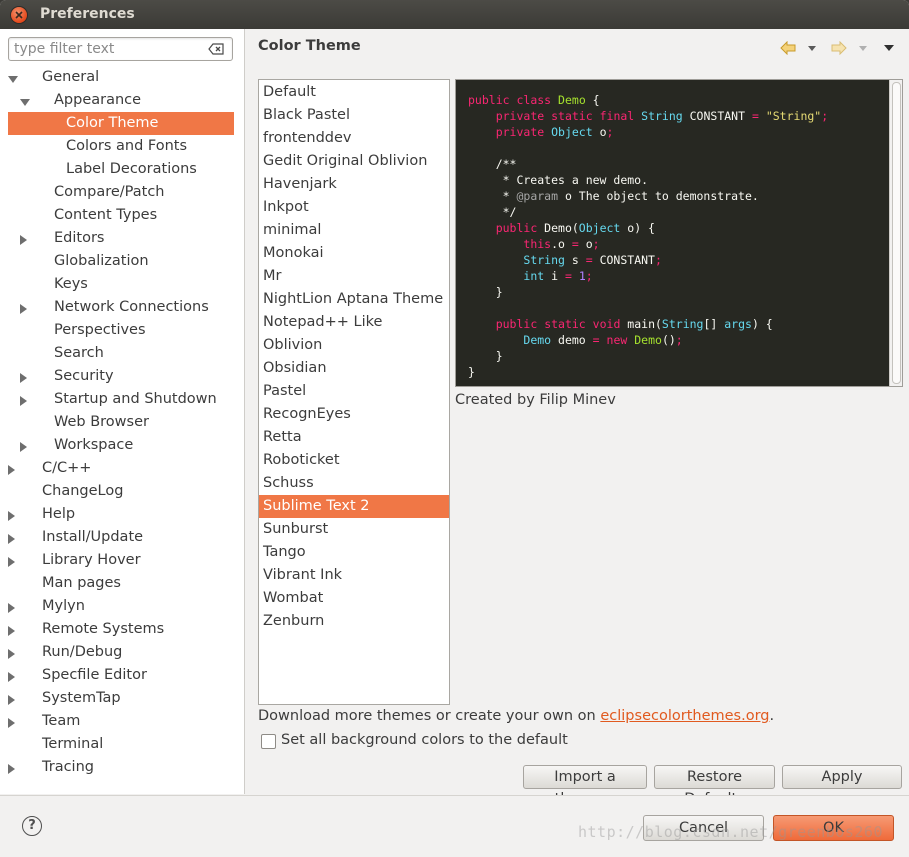 The width and height of the screenshot is (909, 857). Describe the element at coordinates (121, 123) in the screenshot. I see `tree-item: Color Theme` at that location.